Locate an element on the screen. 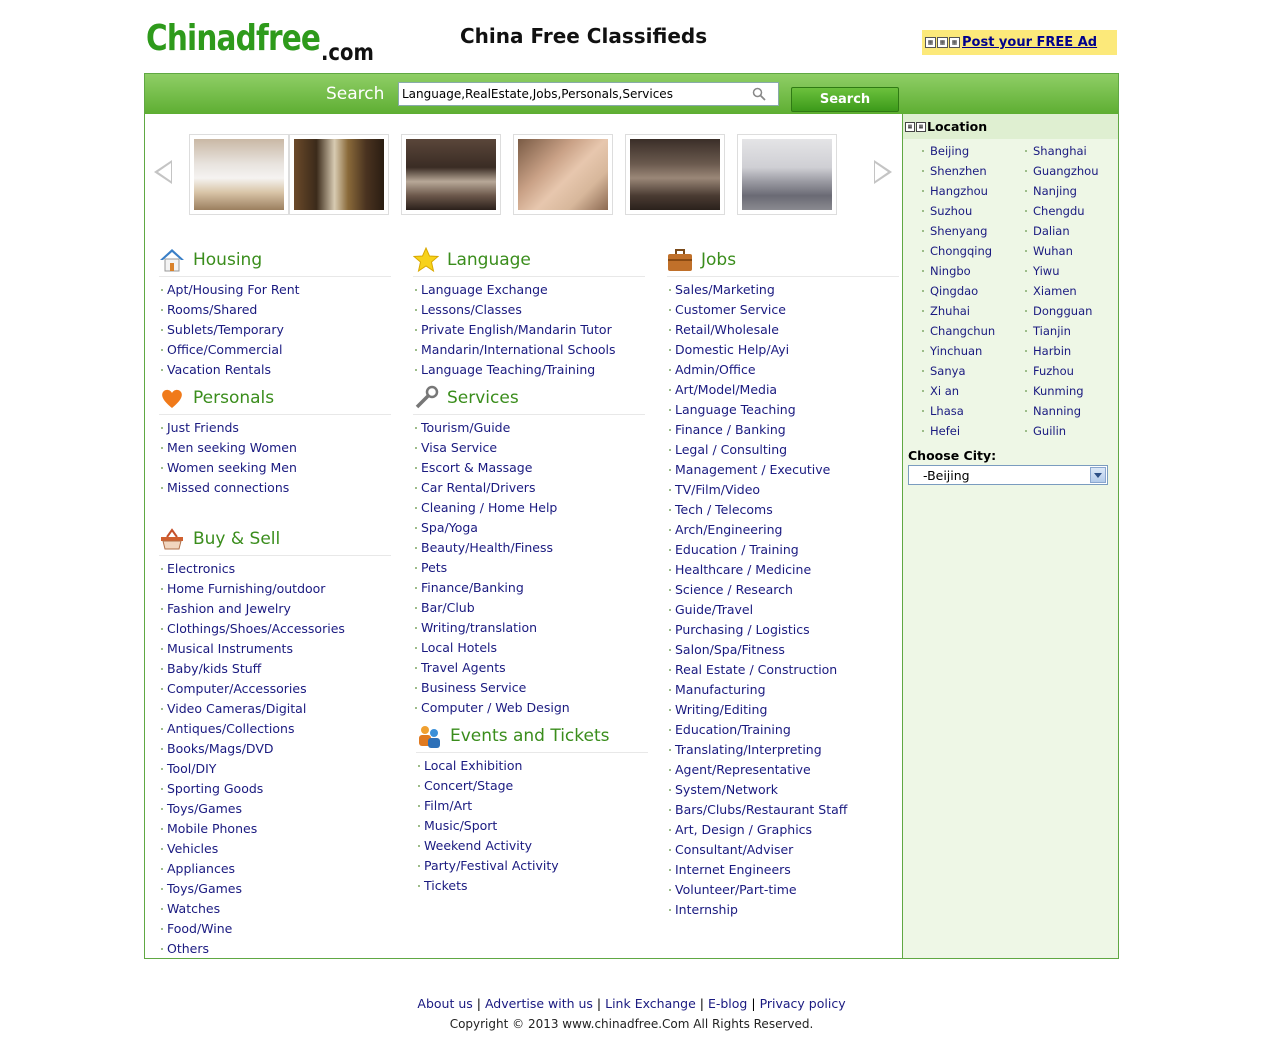 Image resolution: width=1263 pixels, height=1049 pixels. list-item: Customer Service is located at coordinates (730, 309).